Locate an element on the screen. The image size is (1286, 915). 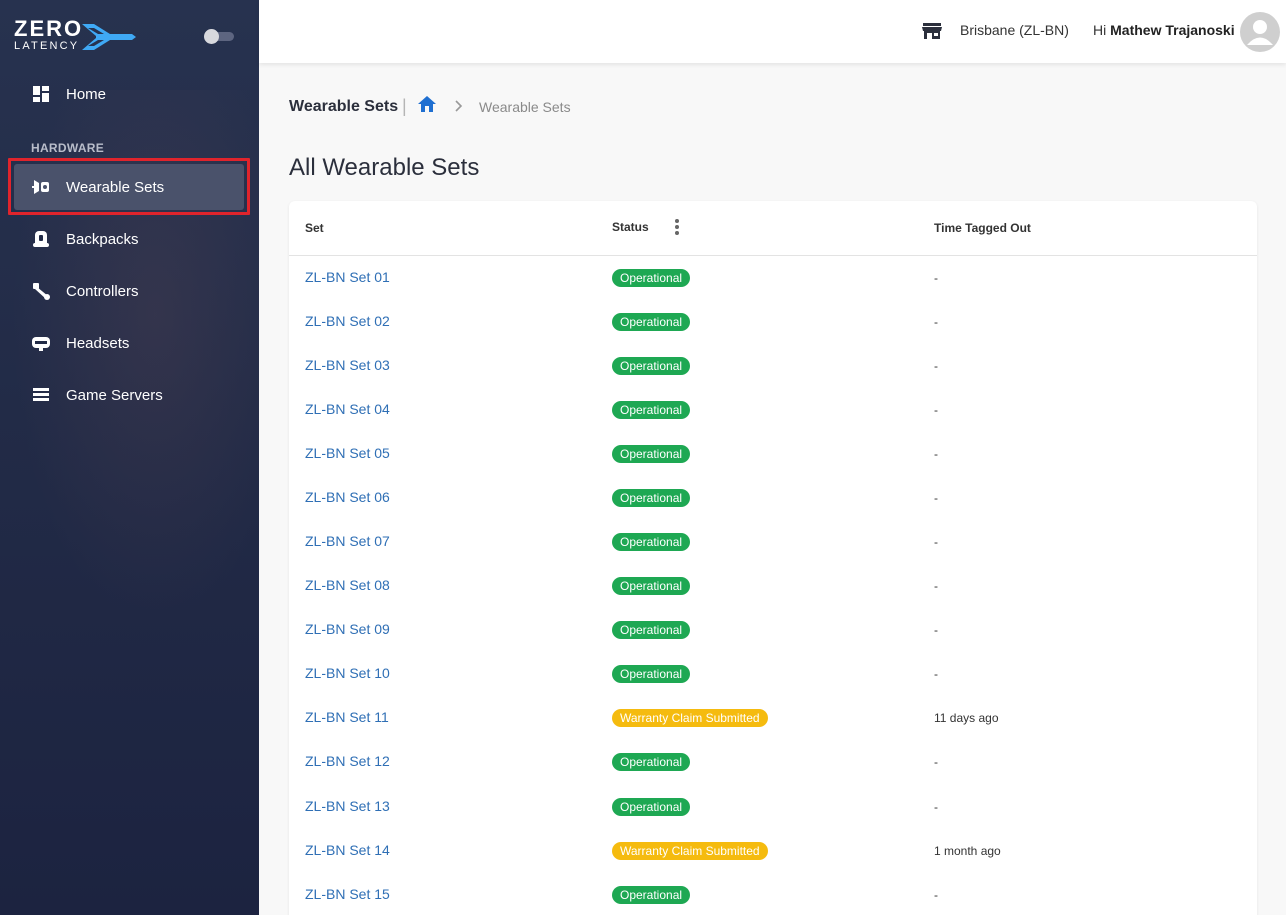
set-link: ZL-BN Set 15 is located at coordinates (347, 894).